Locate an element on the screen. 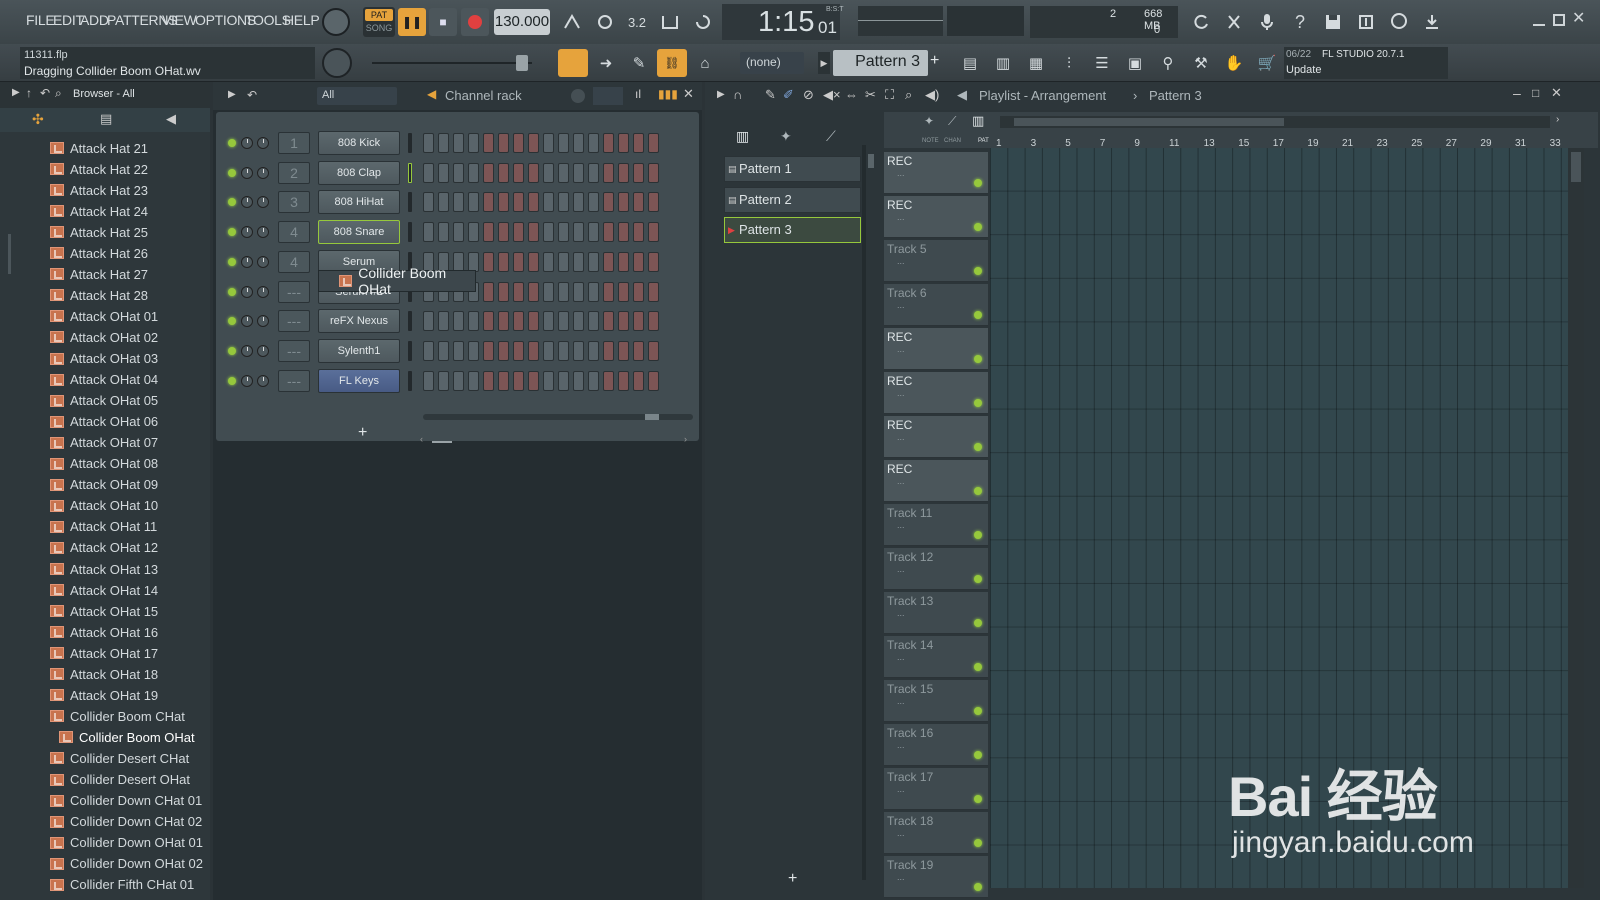 The height and width of the screenshot is (900, 1600). browser-item: Attack OHat 08 is located at coordinates (130, 464).